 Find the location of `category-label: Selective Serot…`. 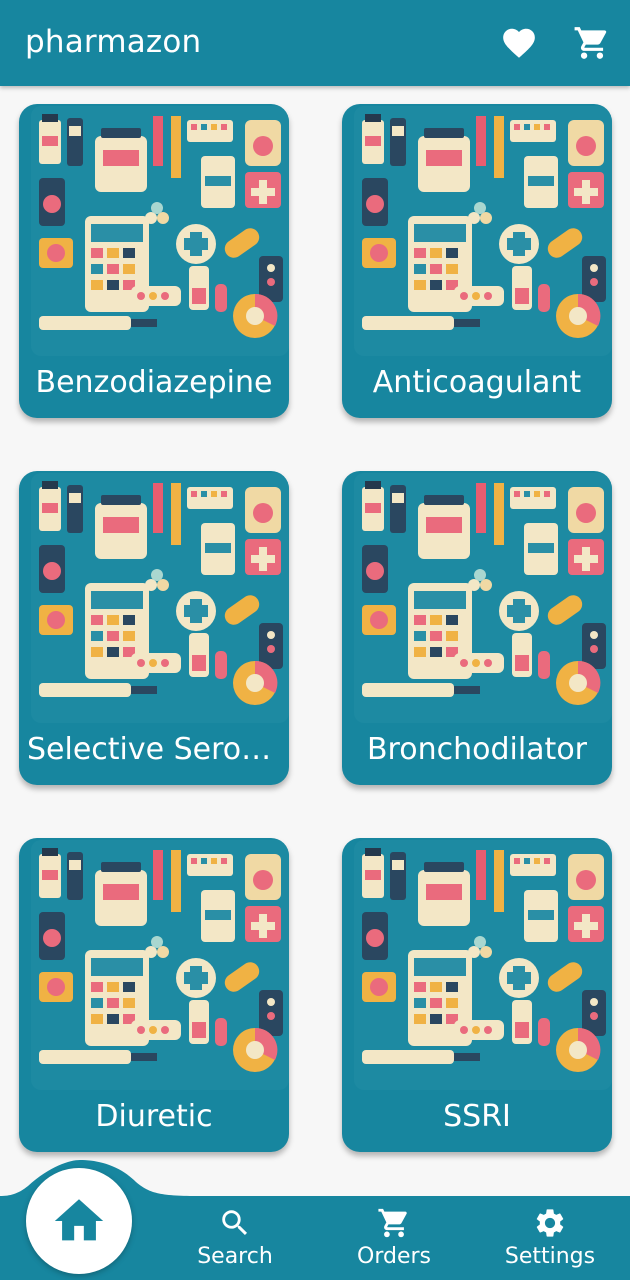

category-label: Selective Serot… is located at coordinates (154, 749).